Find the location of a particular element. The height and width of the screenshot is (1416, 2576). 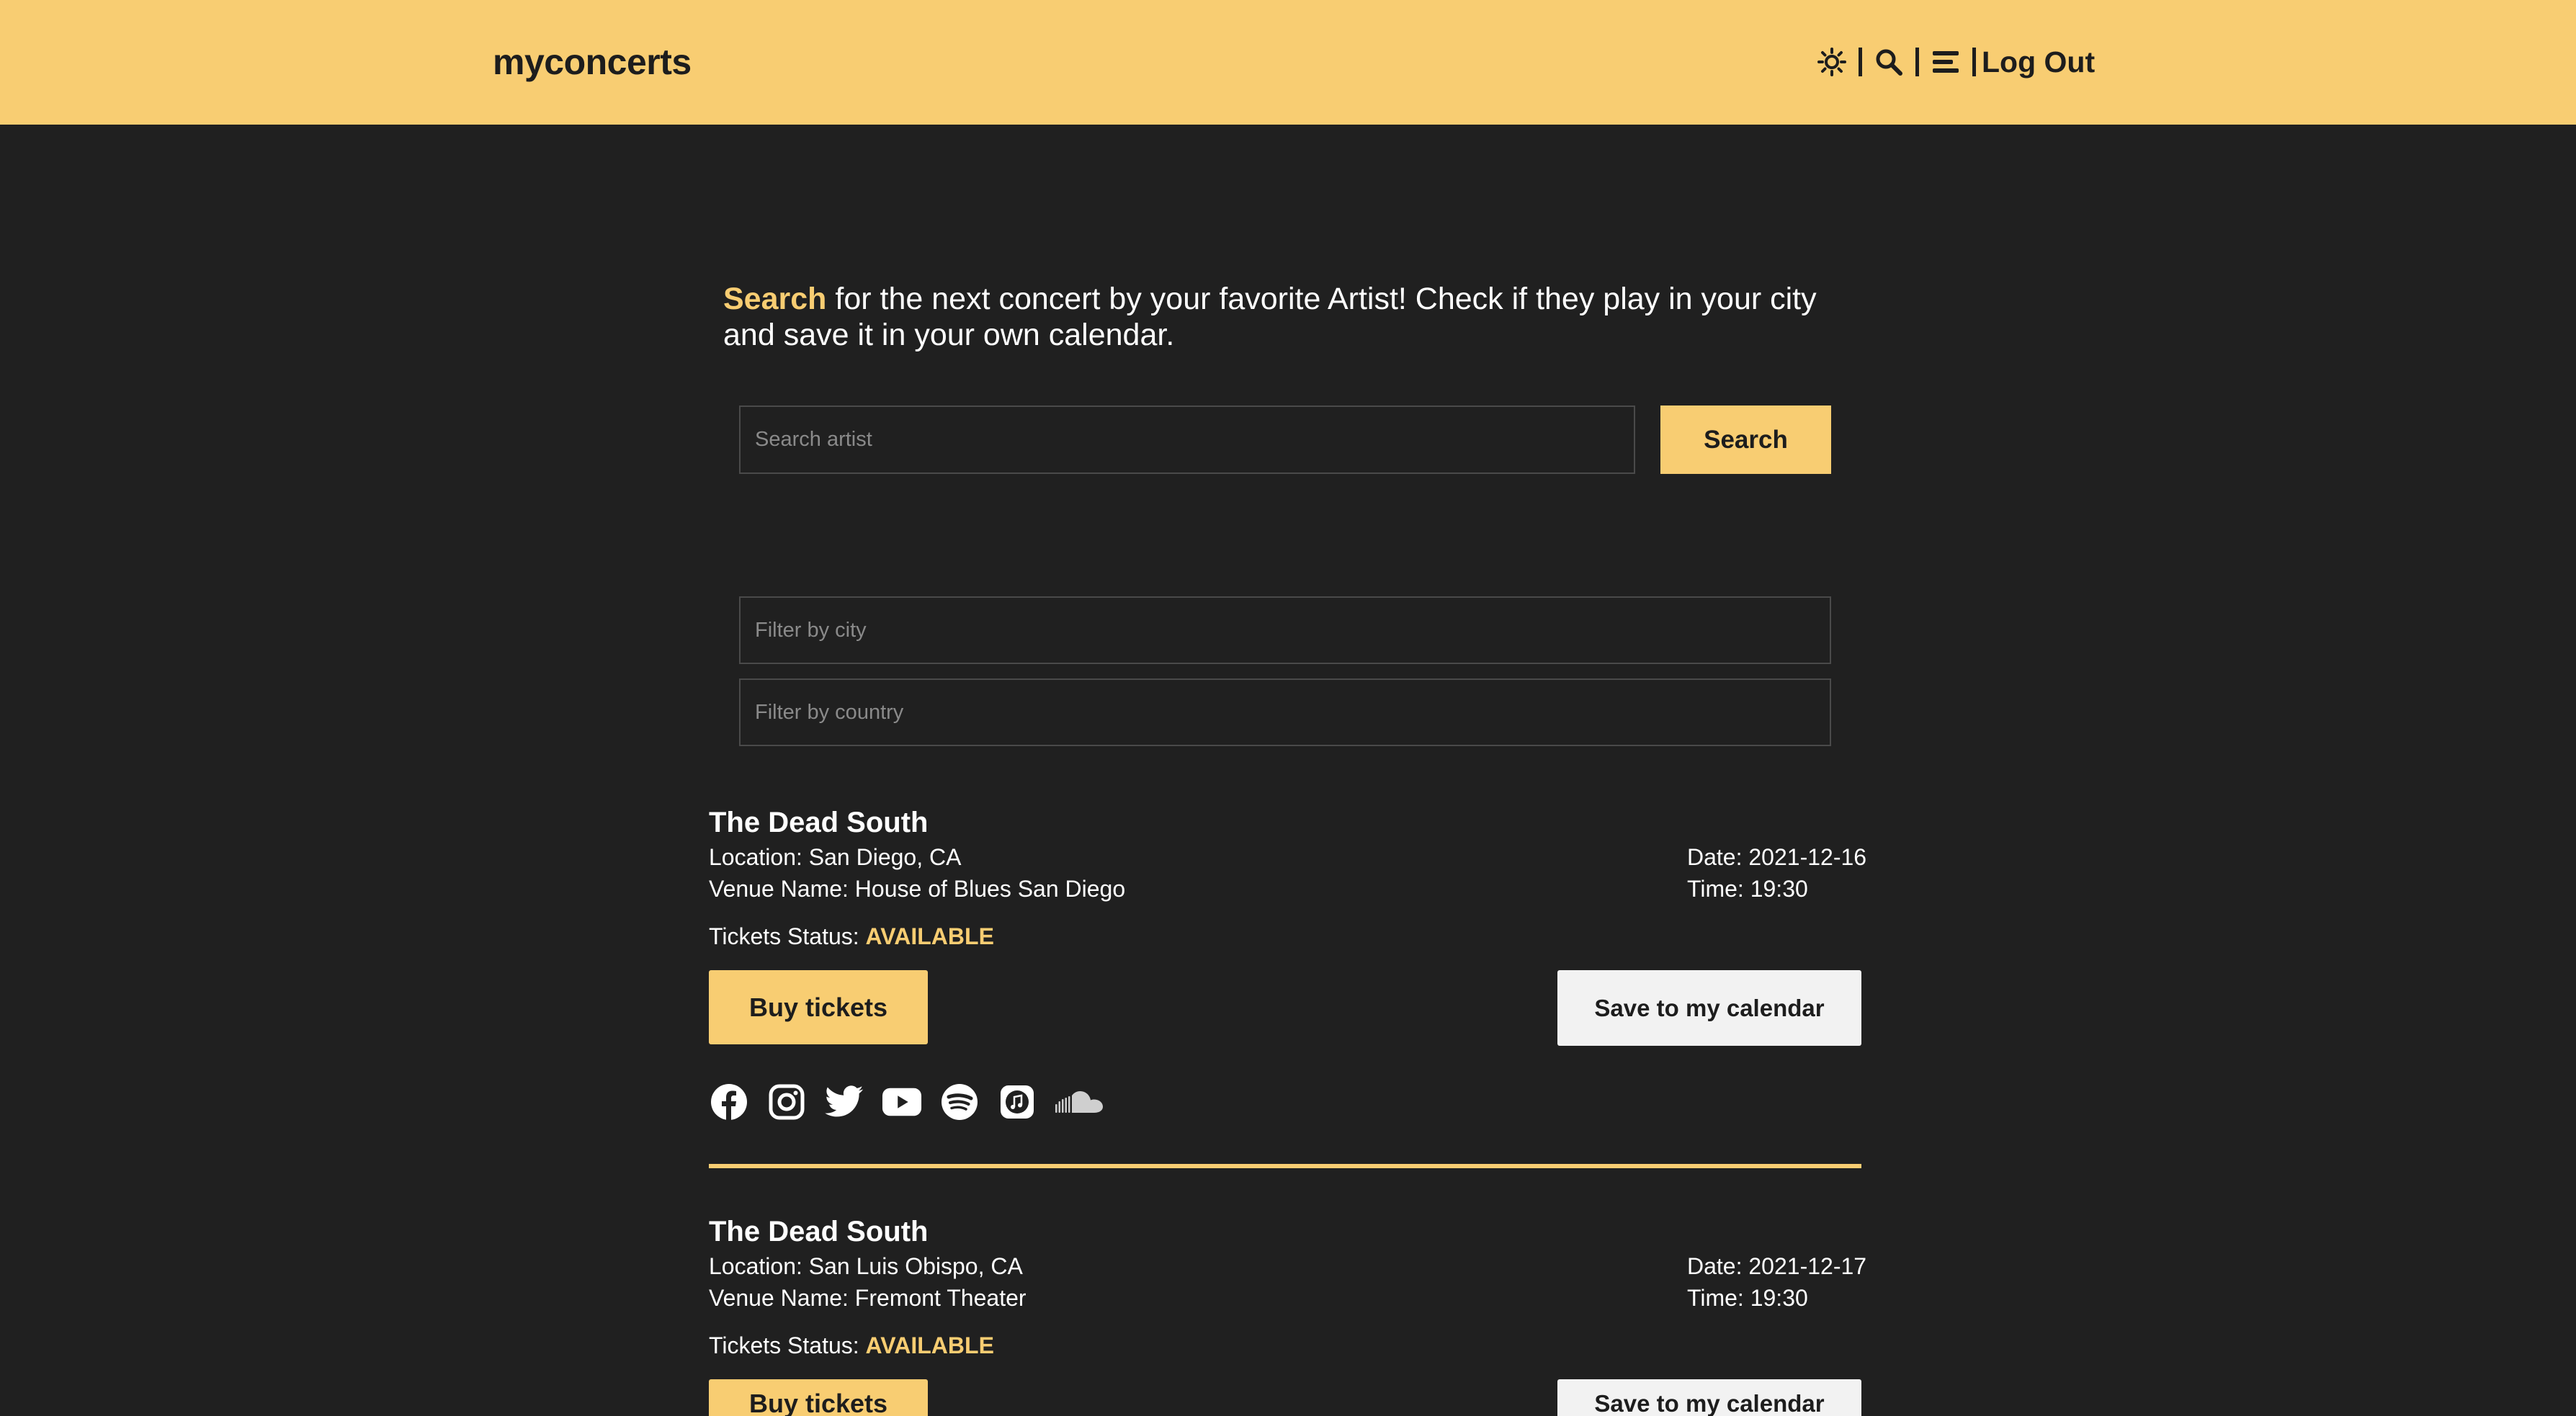

concert-location: Location: San Diego, CA is located at coordinates (835, 857).